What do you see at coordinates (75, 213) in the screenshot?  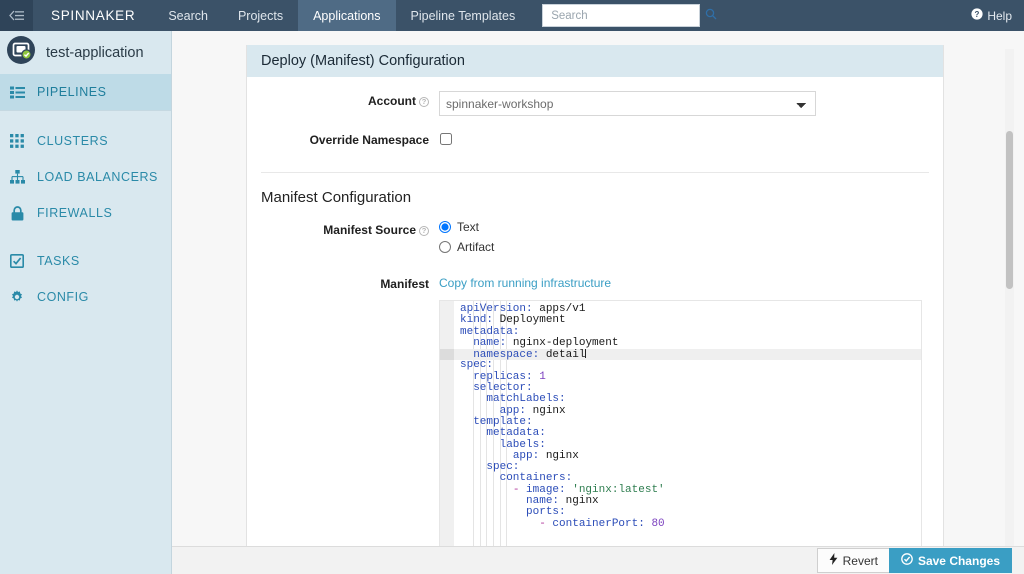 I see `sidebar-item-label: FIREWALLS` at bounding box center [75, 213].